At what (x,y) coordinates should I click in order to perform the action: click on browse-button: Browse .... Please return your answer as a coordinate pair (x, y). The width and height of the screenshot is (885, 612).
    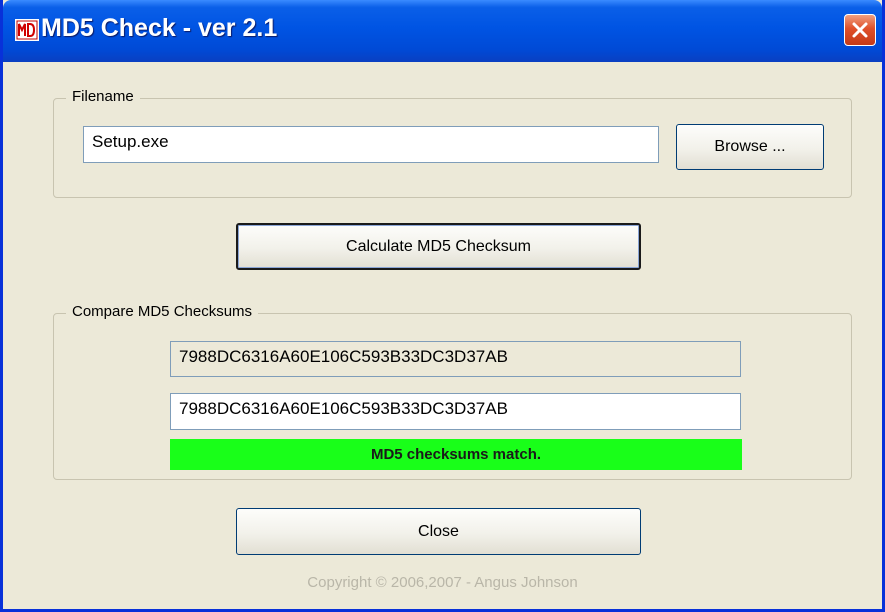
    Looking at the image, I should click on (750, 147).